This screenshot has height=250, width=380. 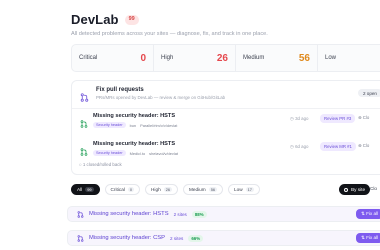 What do you see at coordinates (120, 90) in the screenshot?
I see `pr-card-title: Fix pull requests` at bounding box center [120, 90].